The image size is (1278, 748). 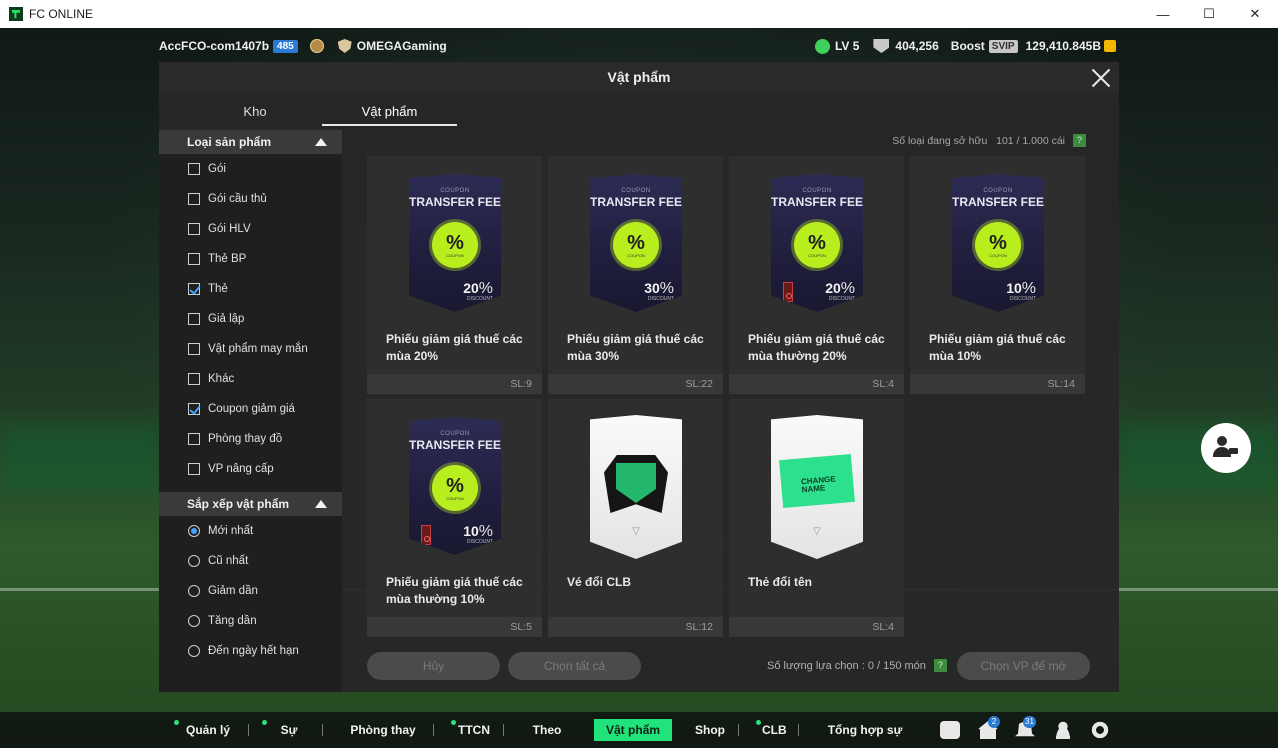 I want to click on change-name-text: CHANGE NAME, so click(x=818, y=484).